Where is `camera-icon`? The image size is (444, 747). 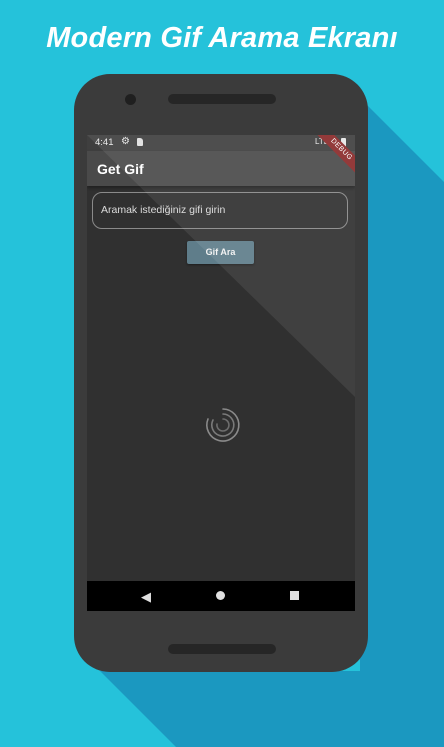 camera-icon is located at coordinates (130, 99).